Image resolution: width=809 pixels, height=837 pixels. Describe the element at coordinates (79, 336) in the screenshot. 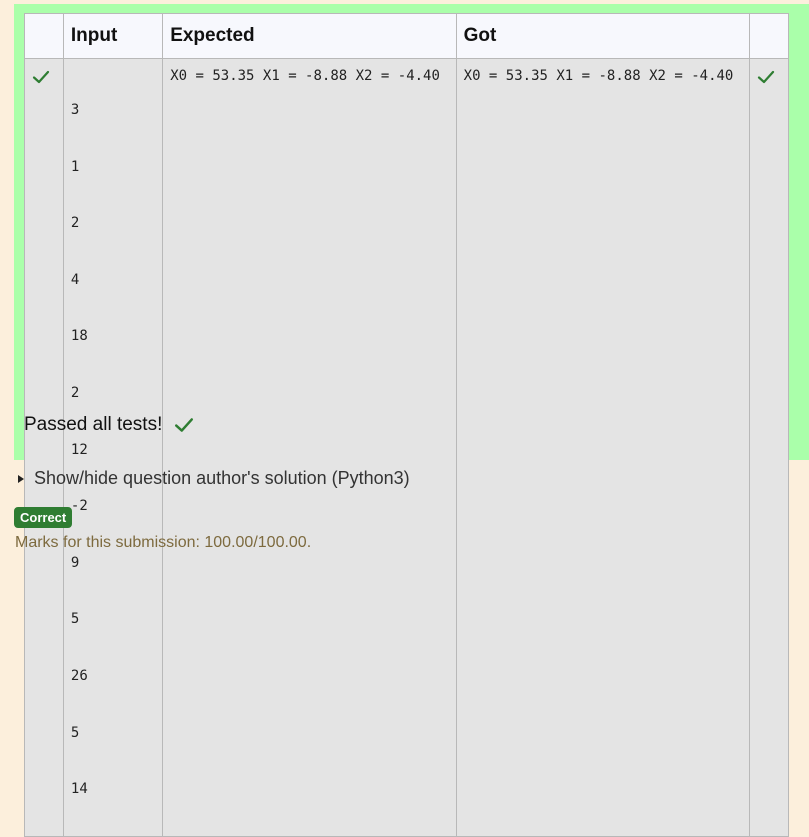

I see `input-line: 18` at that location.